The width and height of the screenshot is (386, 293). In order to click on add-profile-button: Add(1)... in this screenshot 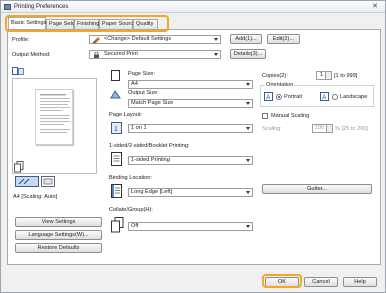, I will do `click(246, 39)`.